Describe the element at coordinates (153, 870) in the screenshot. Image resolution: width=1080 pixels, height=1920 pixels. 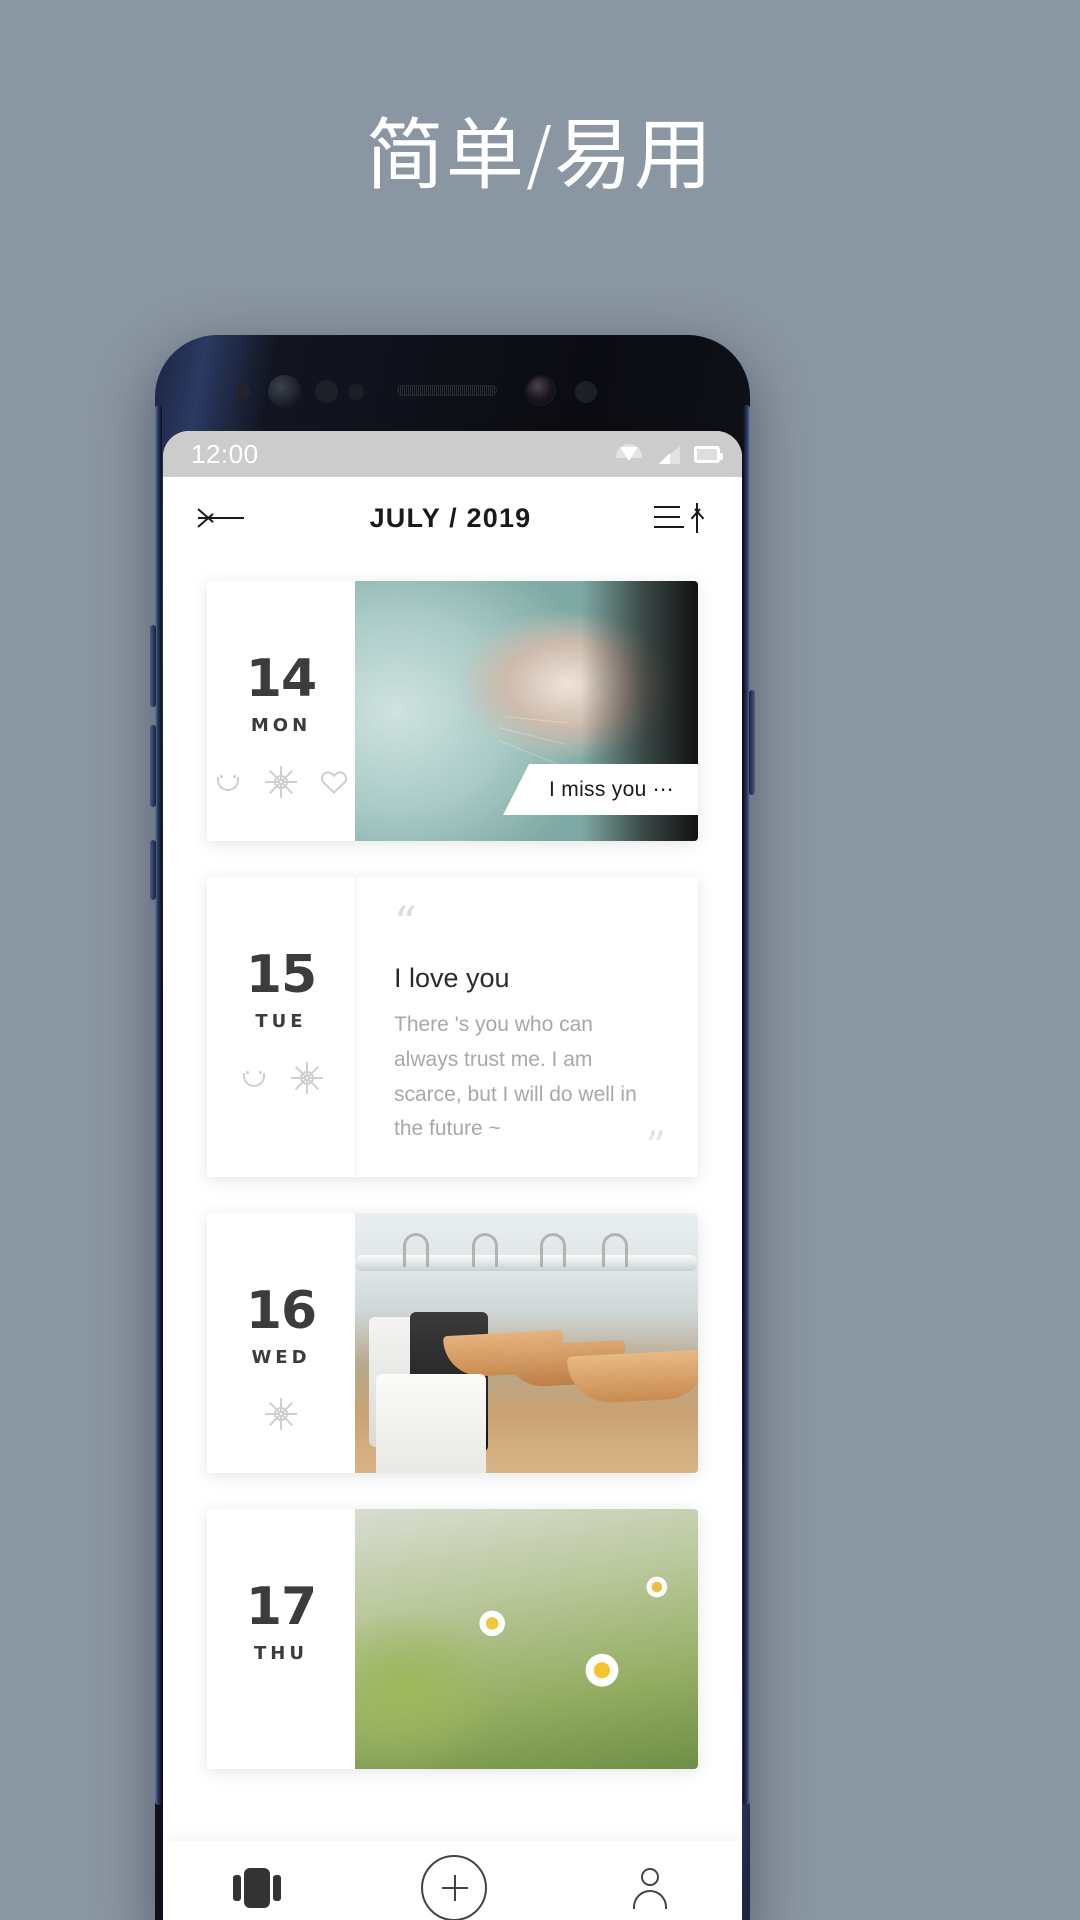
I see `assistant-button` at that location.